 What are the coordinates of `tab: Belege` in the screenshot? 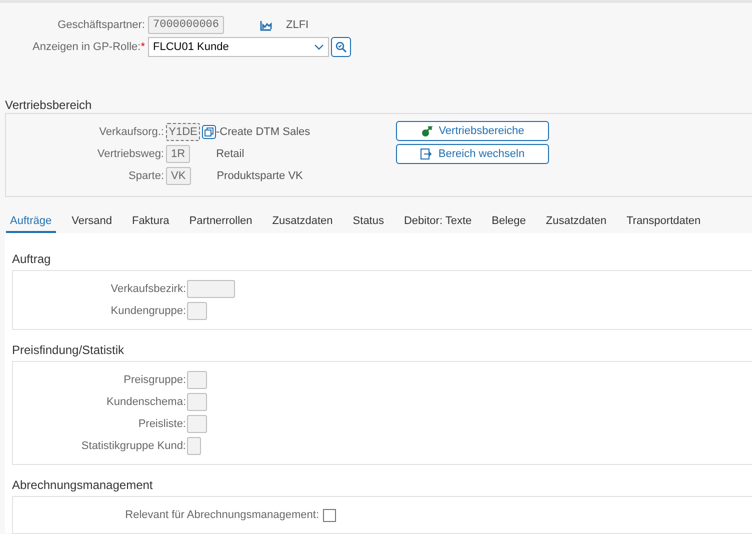 It's located at (509, 222).